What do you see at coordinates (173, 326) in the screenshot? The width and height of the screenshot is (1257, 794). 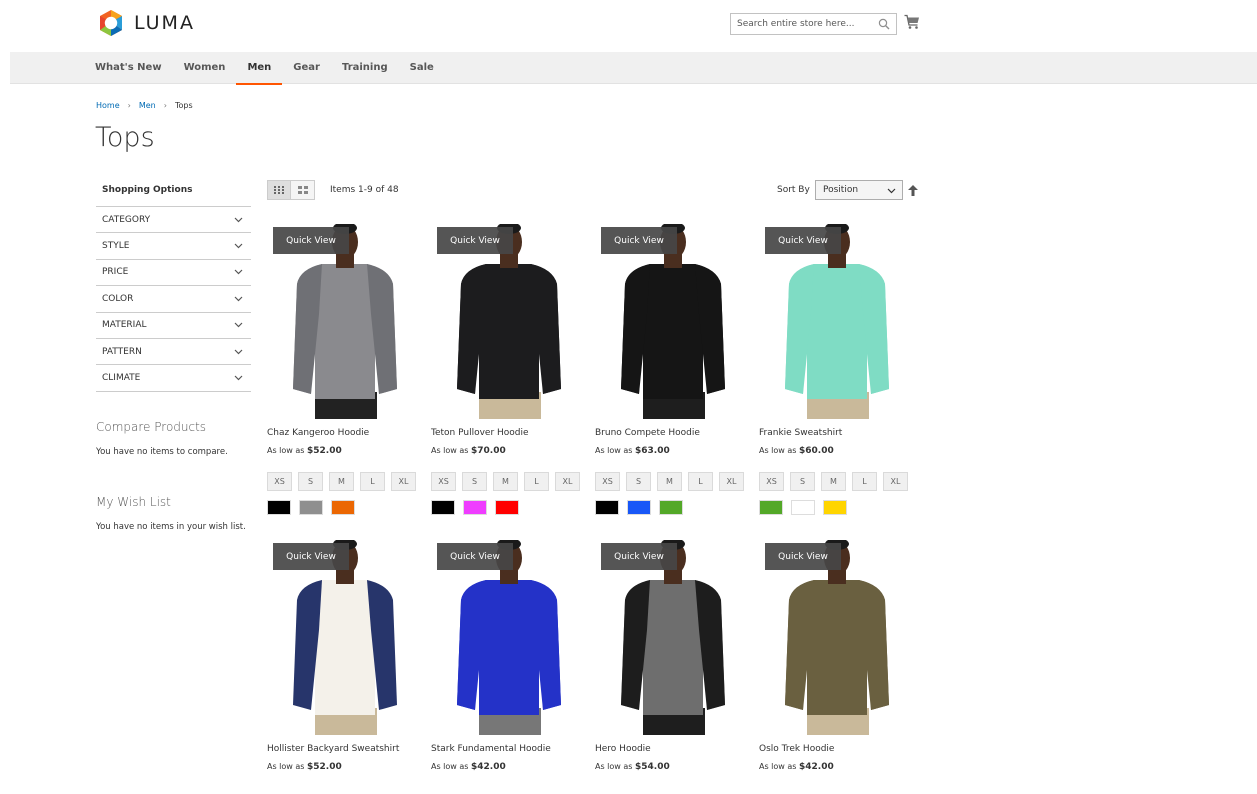 I see `filter-material: MATERIAL` at bounding box center [173, 326].